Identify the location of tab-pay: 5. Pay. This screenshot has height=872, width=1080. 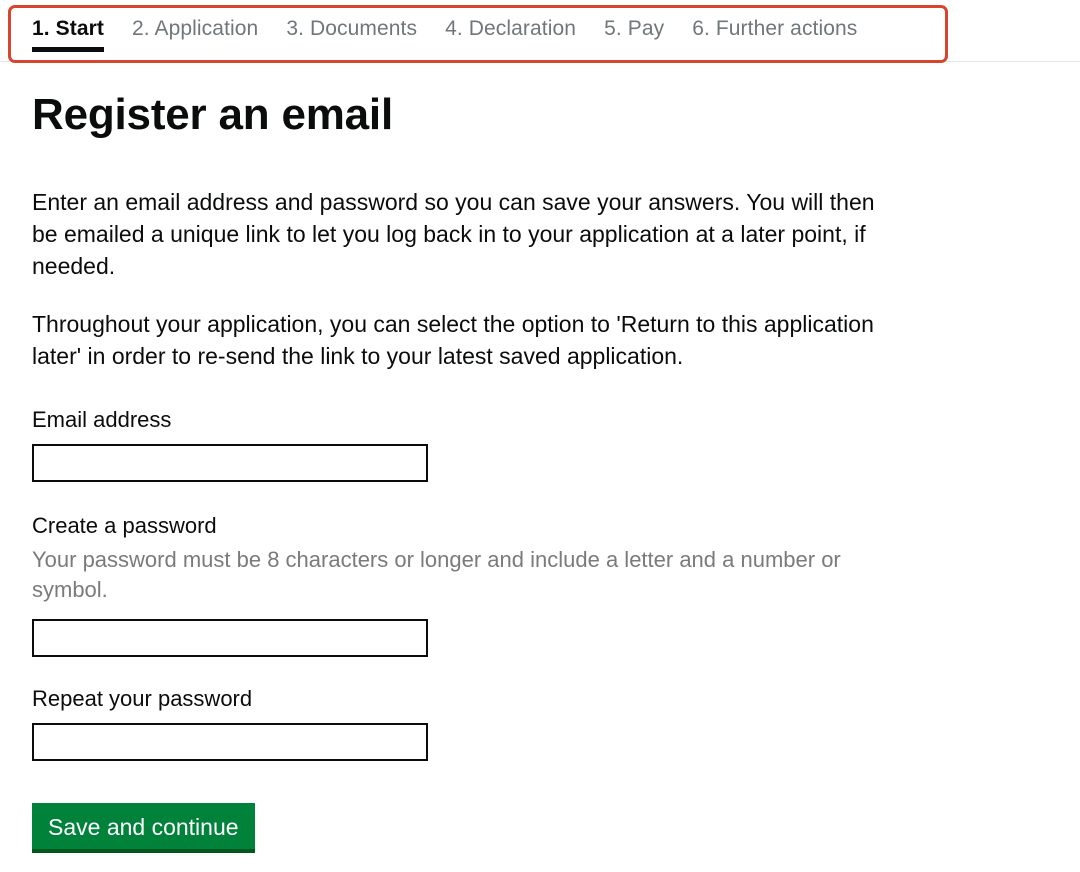
(634, 32).